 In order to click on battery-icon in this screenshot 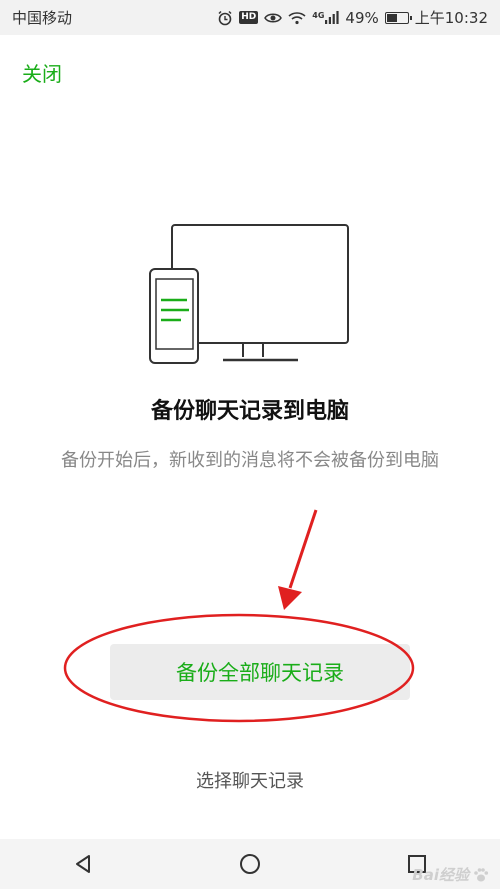, I will do `click(398, 17)`.